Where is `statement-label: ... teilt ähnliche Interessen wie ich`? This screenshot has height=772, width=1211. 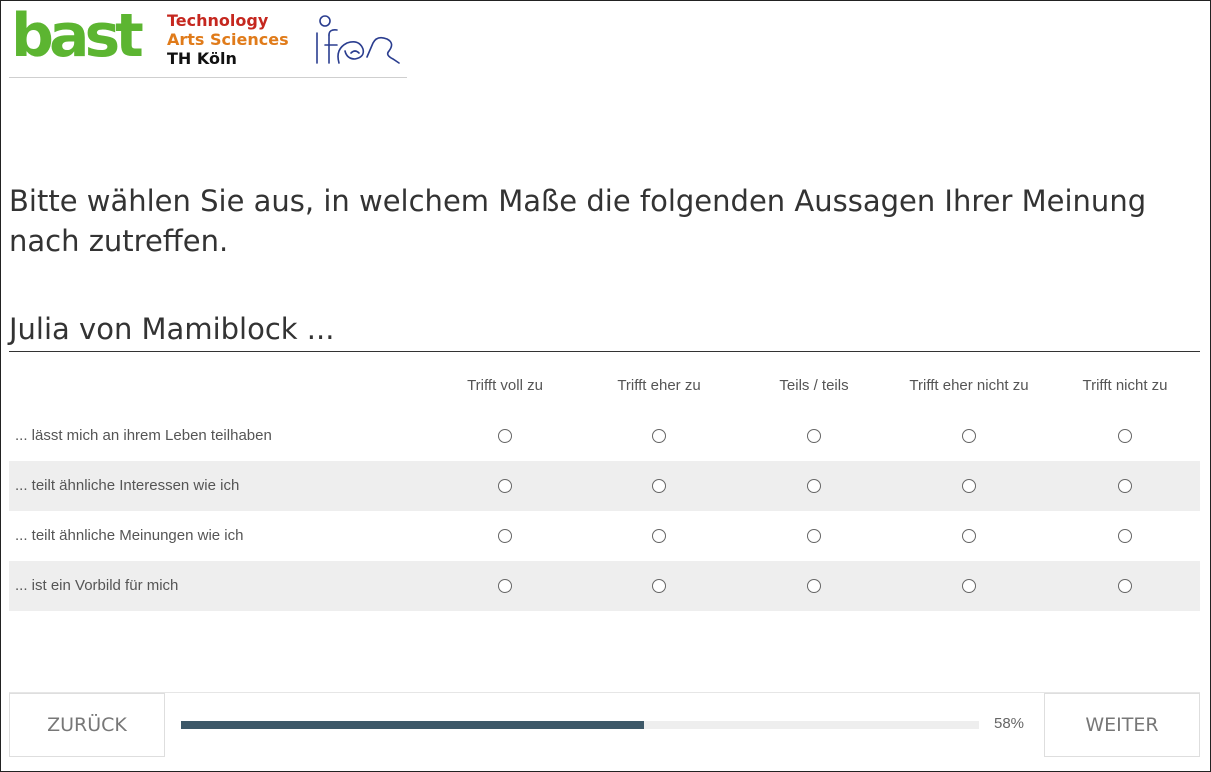 statement-label: ... teilt ähnliche Interessen wie ich is located at coordinates (127, 485).